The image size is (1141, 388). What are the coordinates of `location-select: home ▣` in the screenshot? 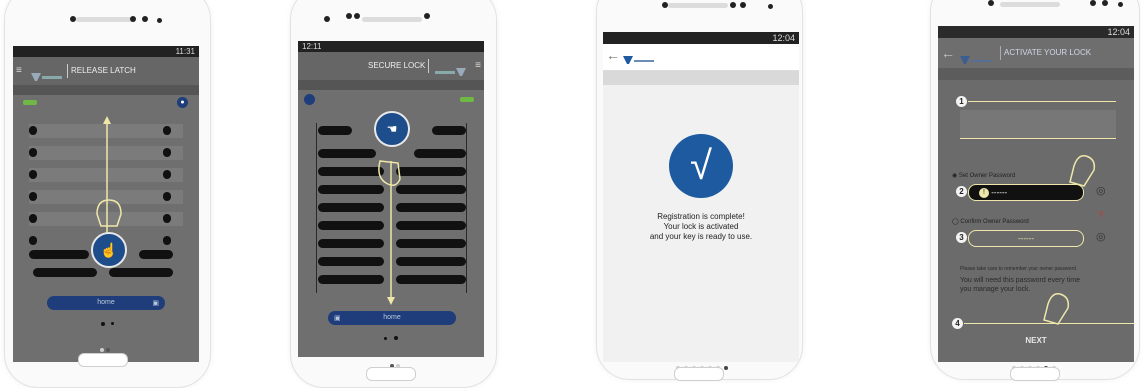 It's located at (106, 303).